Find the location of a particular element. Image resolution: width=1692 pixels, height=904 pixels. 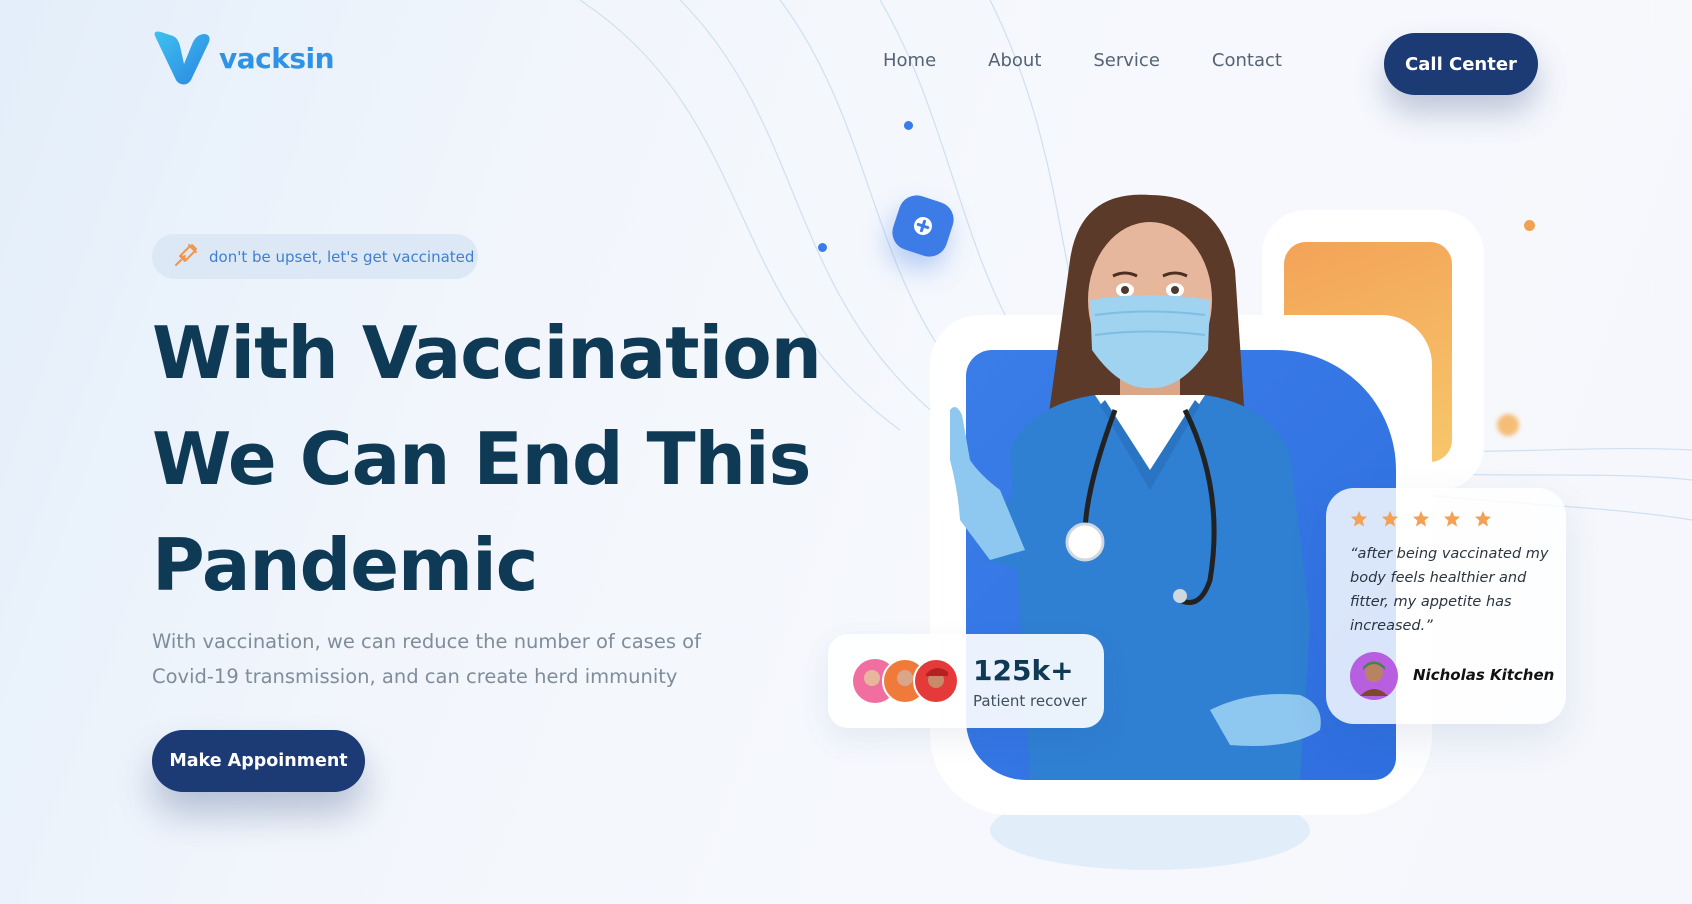

nav-about: About is located at coordinates (1014, 60).